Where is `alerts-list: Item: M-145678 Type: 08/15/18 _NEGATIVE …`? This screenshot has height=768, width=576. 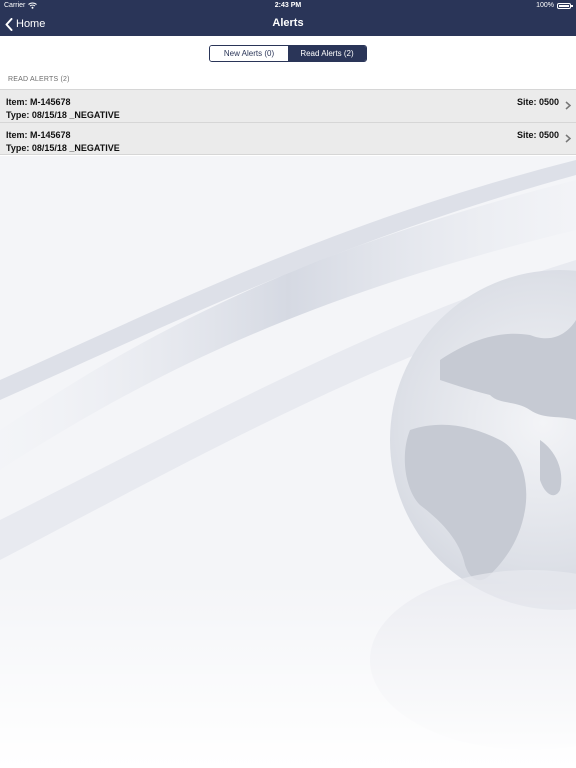 alerts-list: Item: M-145678 Type: 08/15/18 _NEGATIVE … is located at coordinates (288, 122).